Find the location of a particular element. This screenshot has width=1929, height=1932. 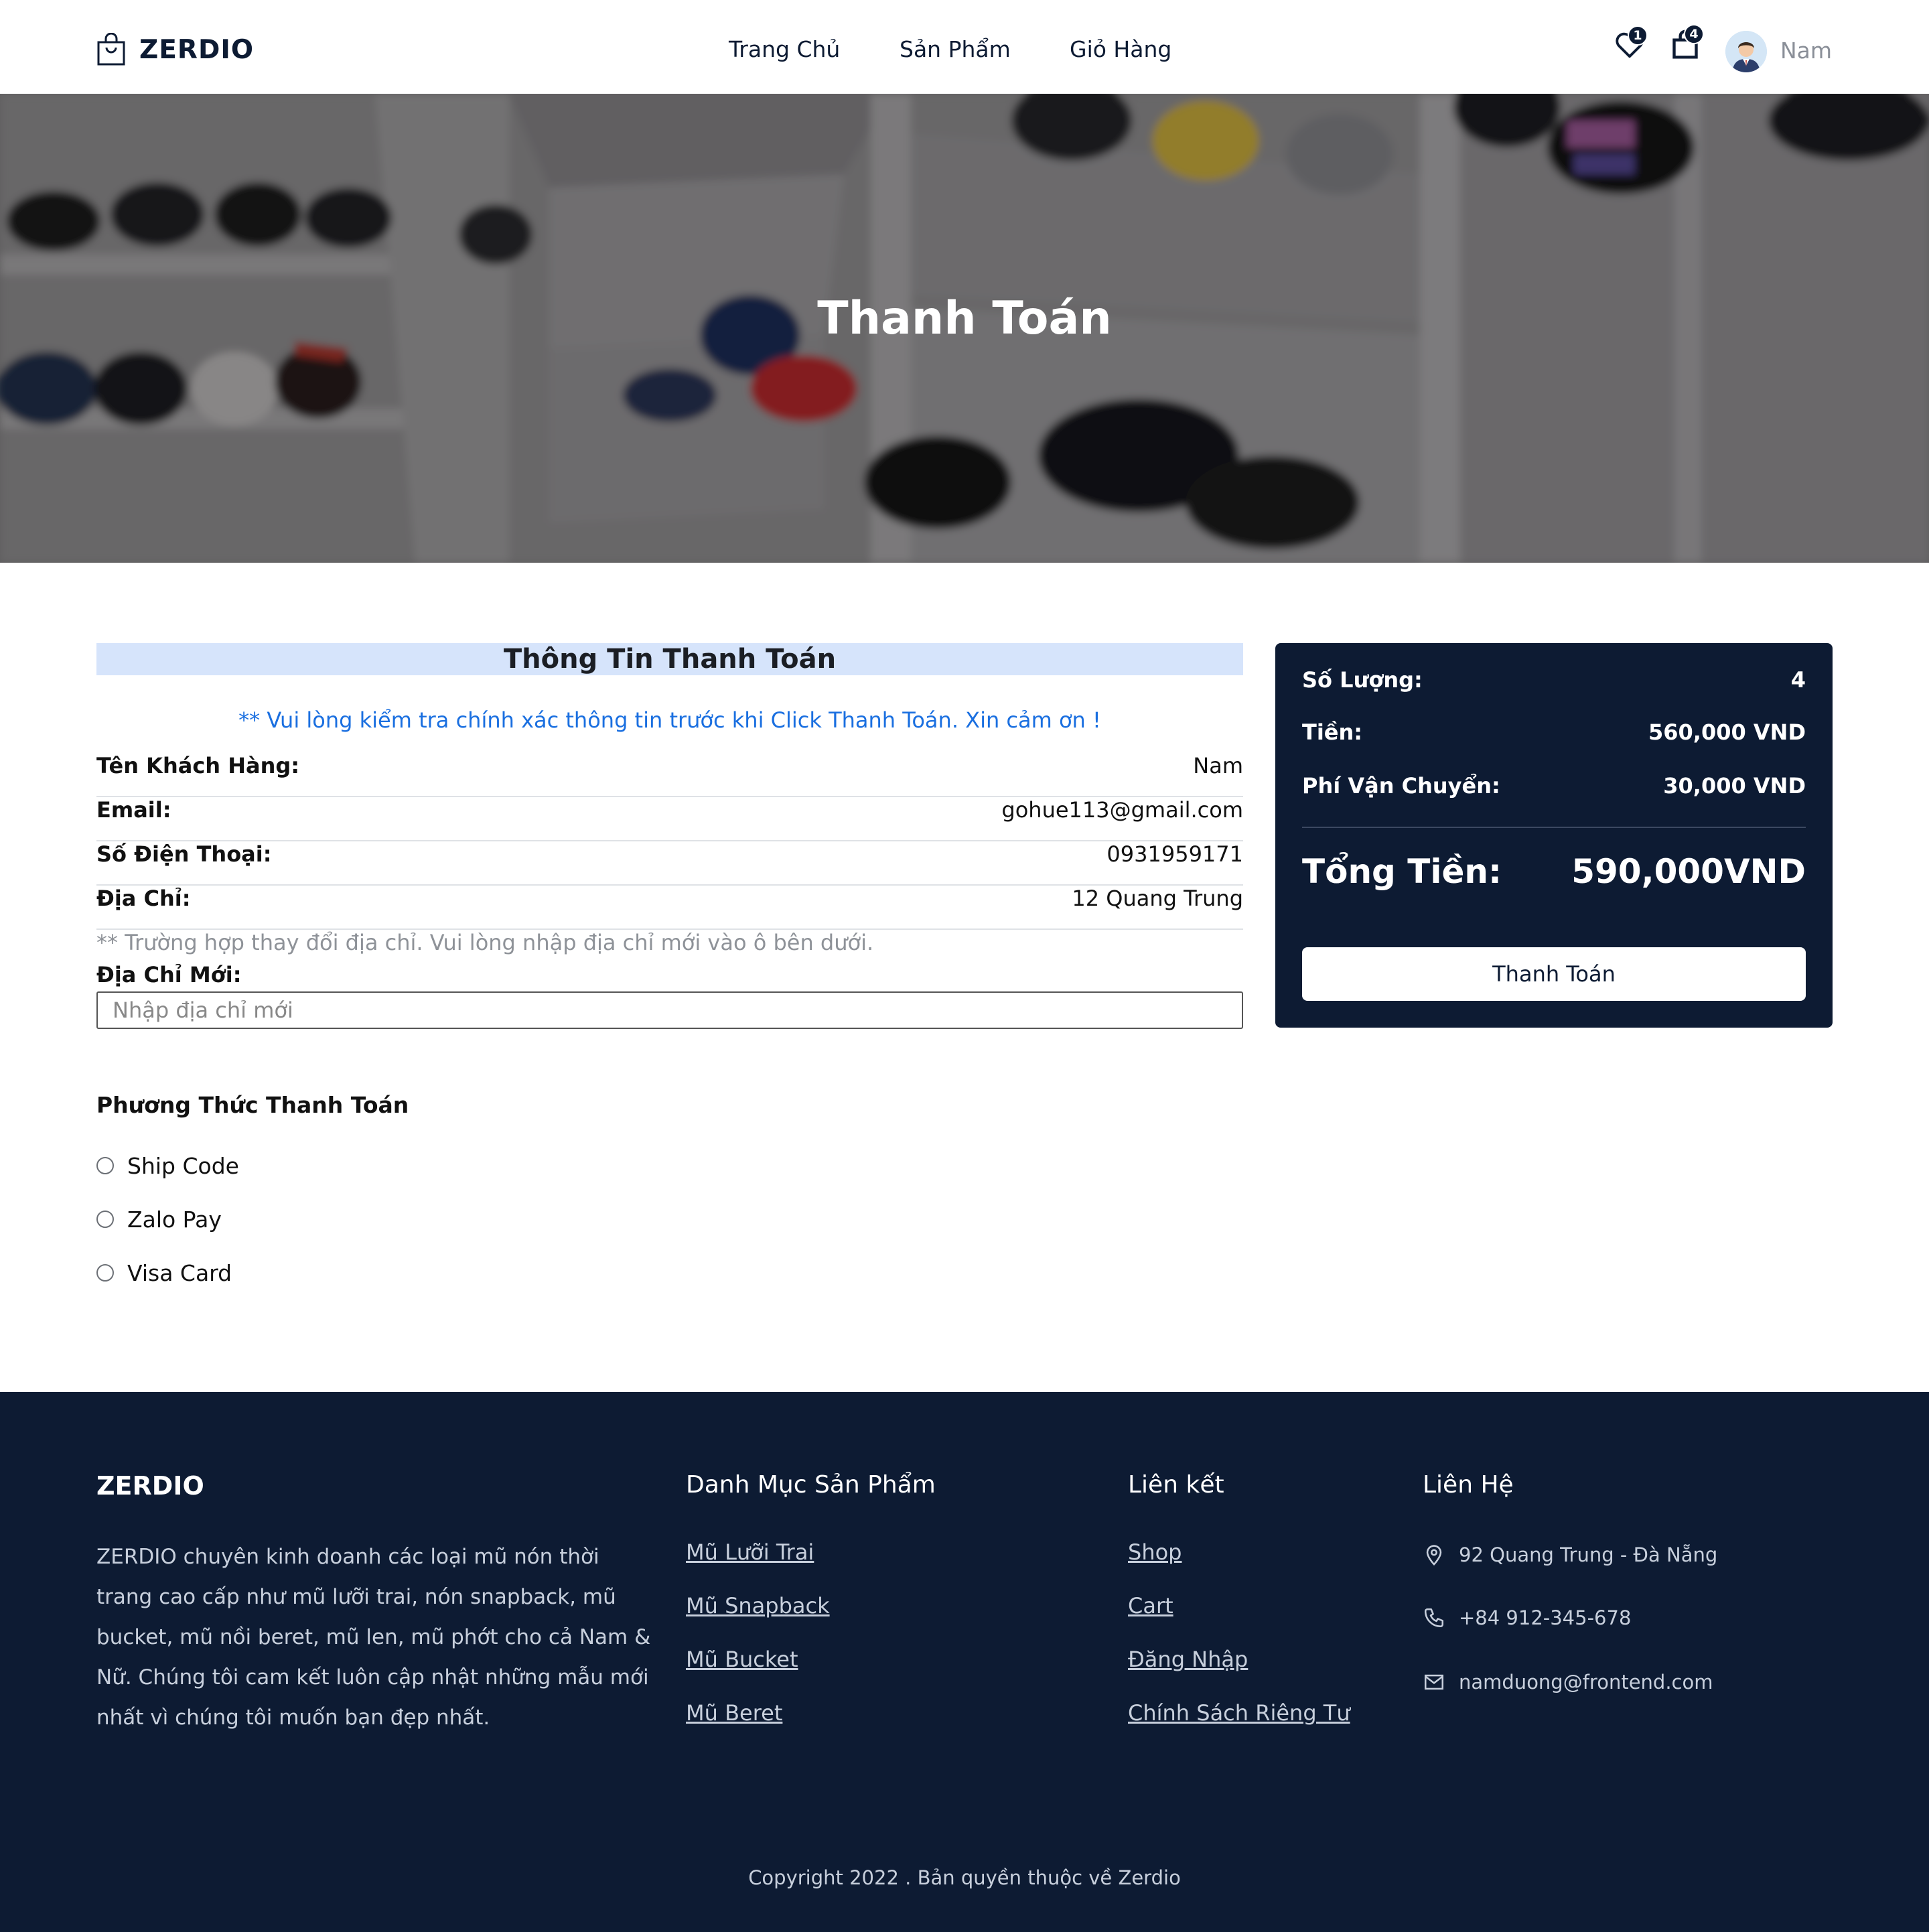

footer-link-login: Đăng Nhập is located at coordinates (1188, 1660).